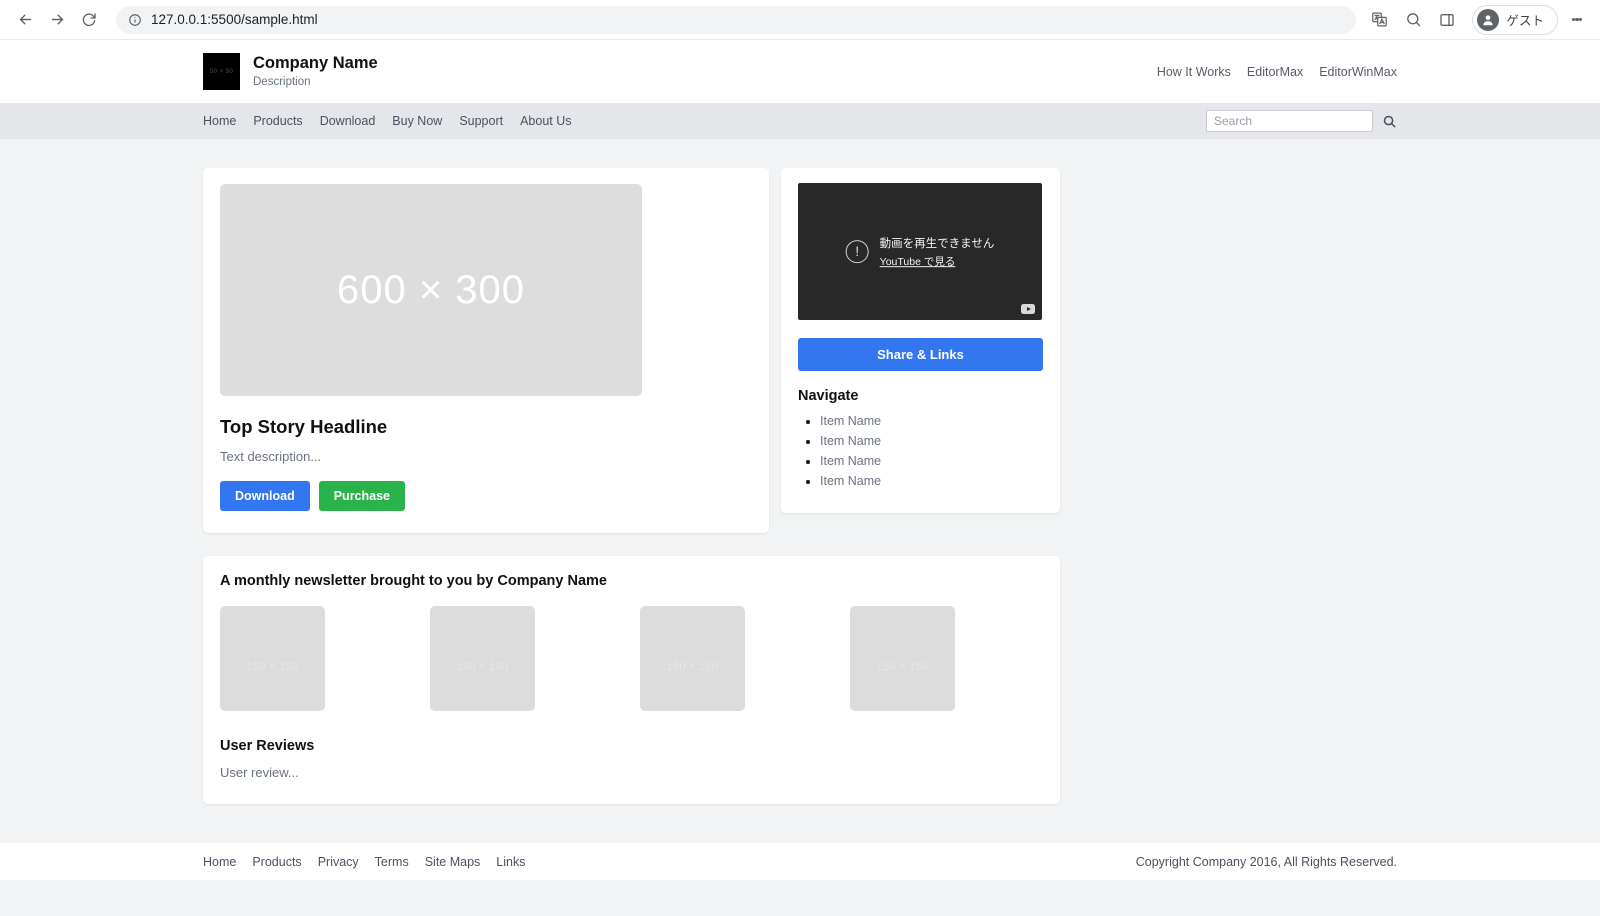  I want to click on story-actions: Download Purchase, so click(486, 496).